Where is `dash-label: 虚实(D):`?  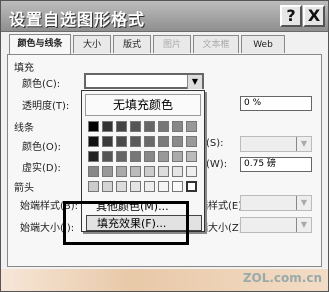 dash-label: 虚实(D): is located at coordinates (41, 168).